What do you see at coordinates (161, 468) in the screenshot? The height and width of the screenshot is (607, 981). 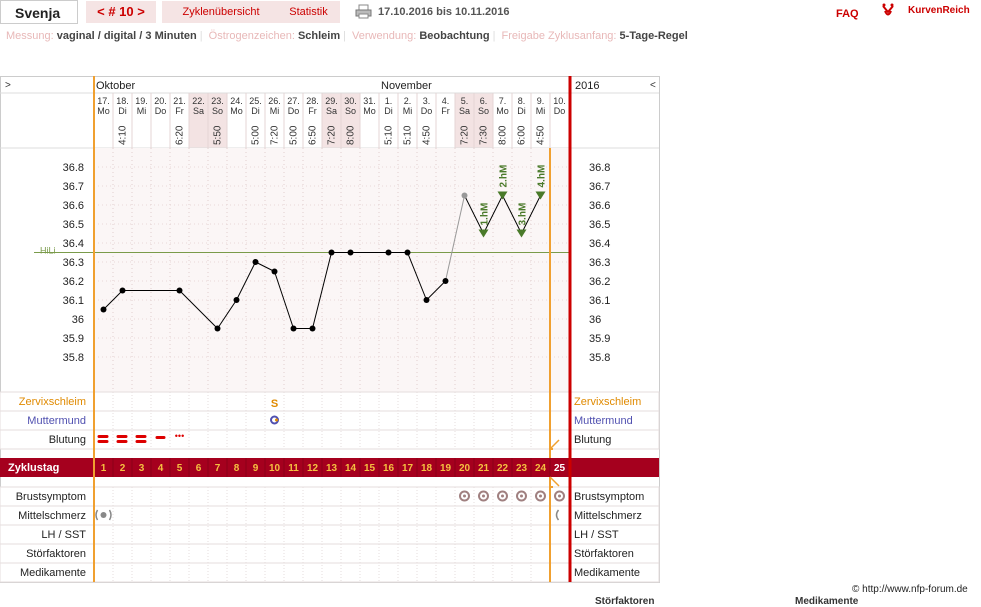 I see `cycle-day-number: 4` at bounding box center [161, 468].